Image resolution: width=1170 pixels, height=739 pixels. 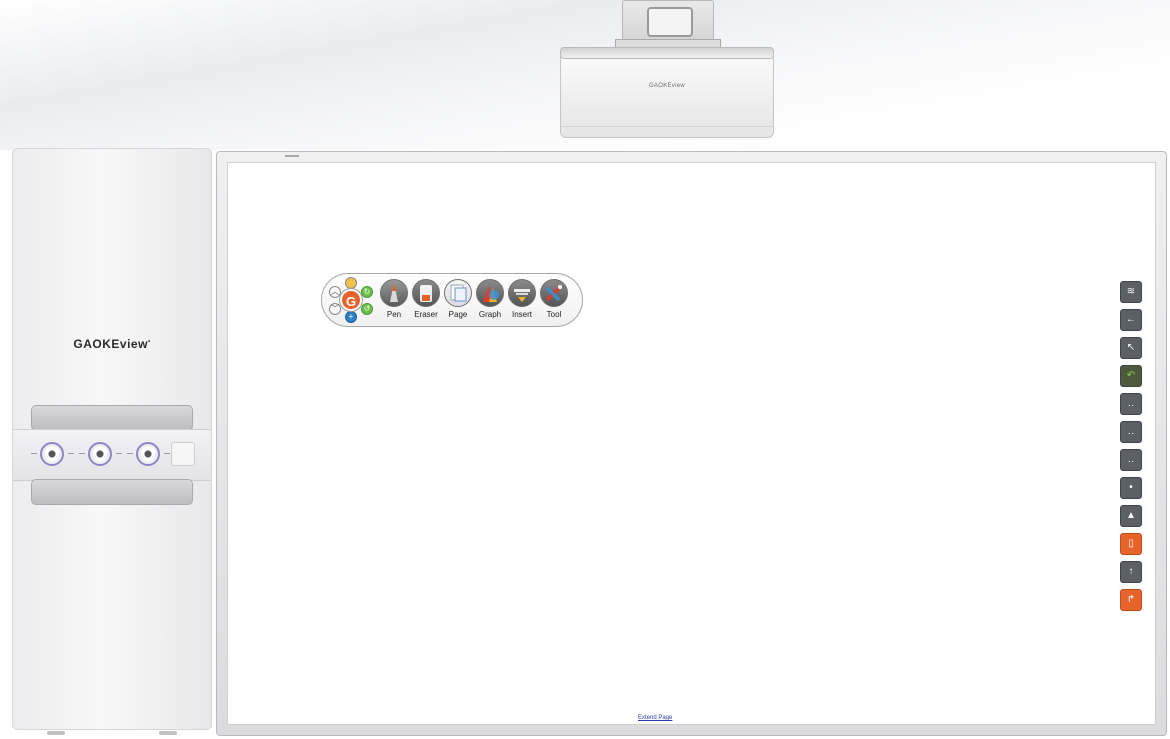 I want to click on pen-tool-button: Pen, so click(x=394, y=299).